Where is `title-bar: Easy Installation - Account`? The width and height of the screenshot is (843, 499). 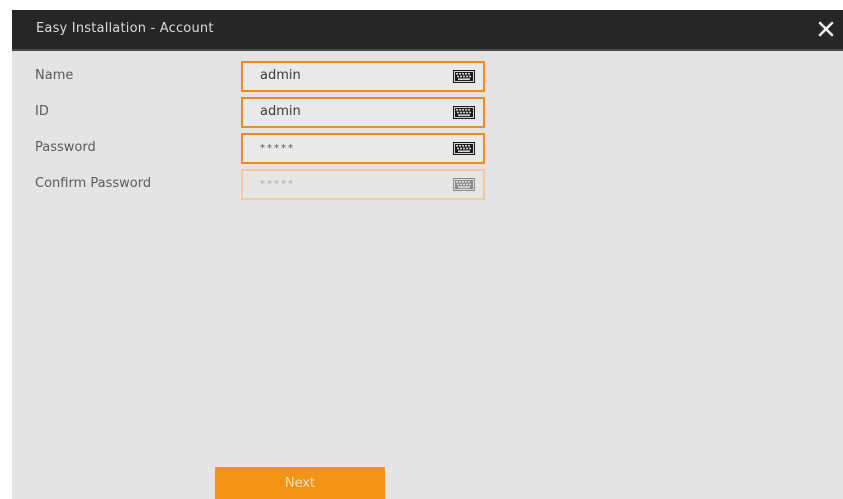
title-bar: Easy Installation - Account is located at coordinates (427, 30).